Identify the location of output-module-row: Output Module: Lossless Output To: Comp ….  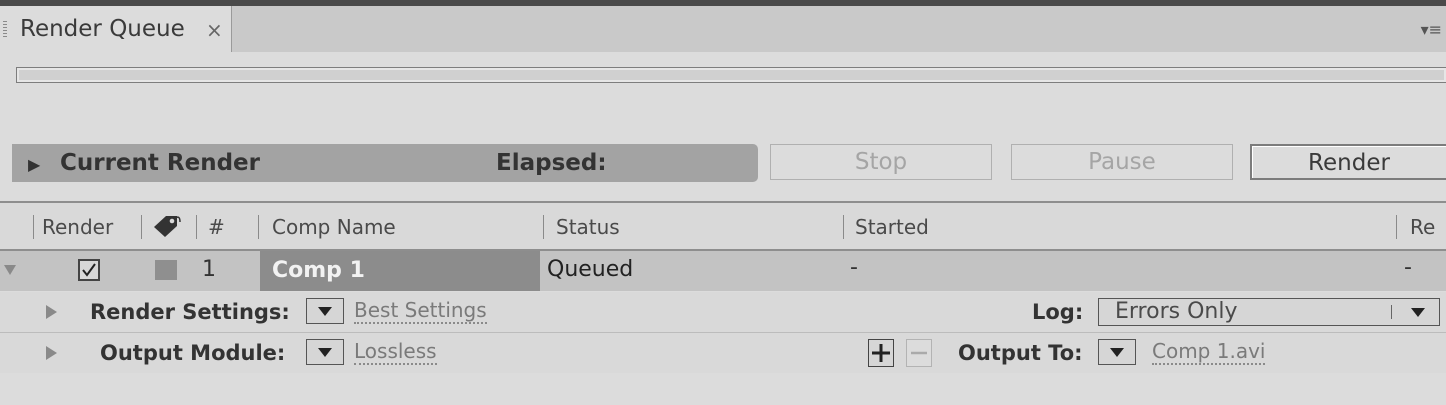
(723, 353).